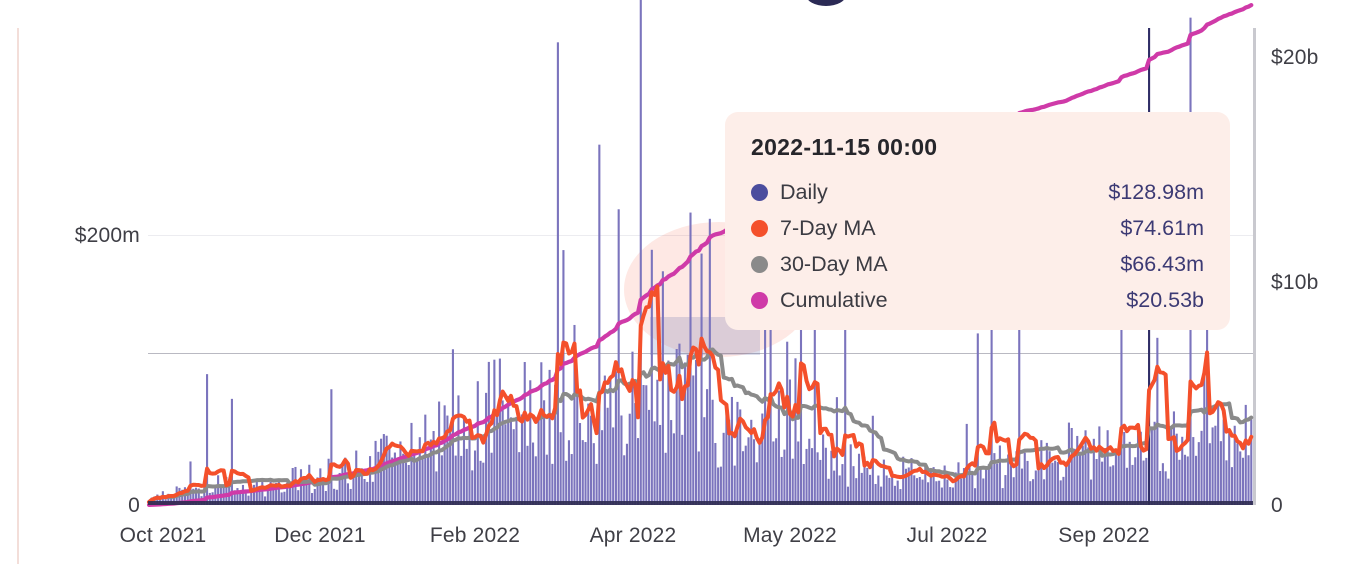 The height and width of the screenshot is (564, 1368). What do you see at coordinates (759, 264) in the screenshot?
I see `legend-dot-ma30` at bounding box center [759, 264].